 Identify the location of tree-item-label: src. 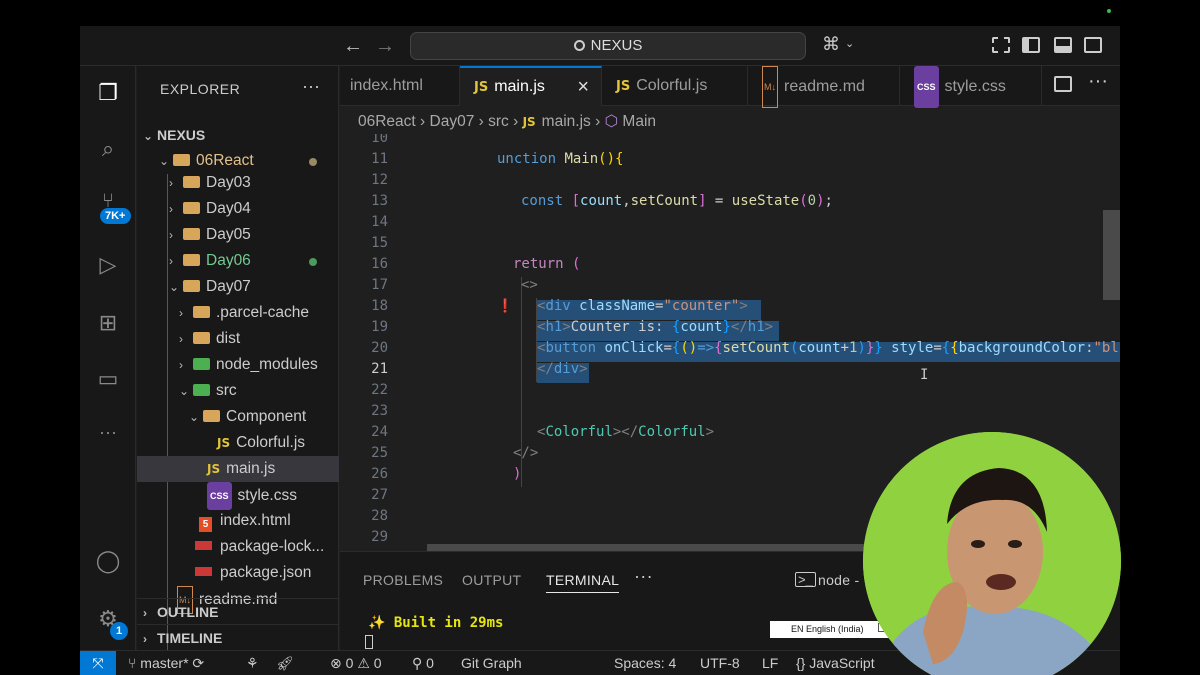
(226, 390).